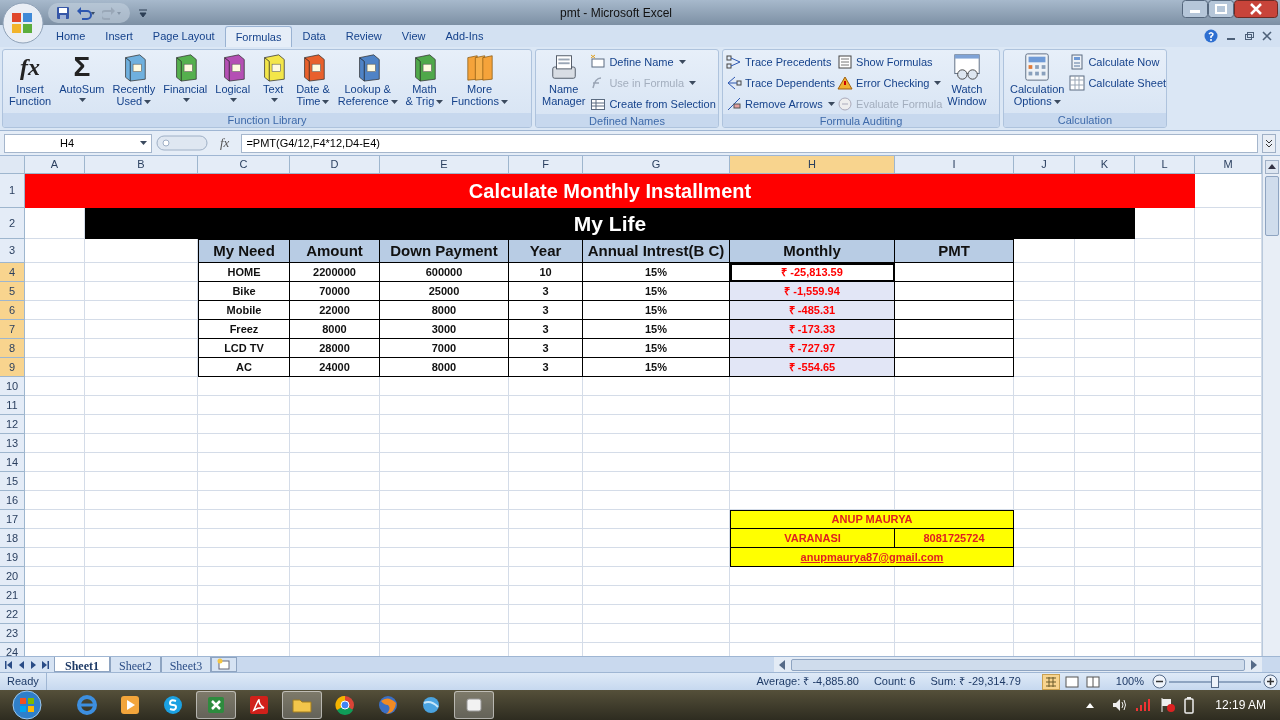 This screenshot has height=720, width=1280. Describe the element at coordinates (781, 62) in the screenshot. I see `ribbon-button: Trace Precedents` at that location.